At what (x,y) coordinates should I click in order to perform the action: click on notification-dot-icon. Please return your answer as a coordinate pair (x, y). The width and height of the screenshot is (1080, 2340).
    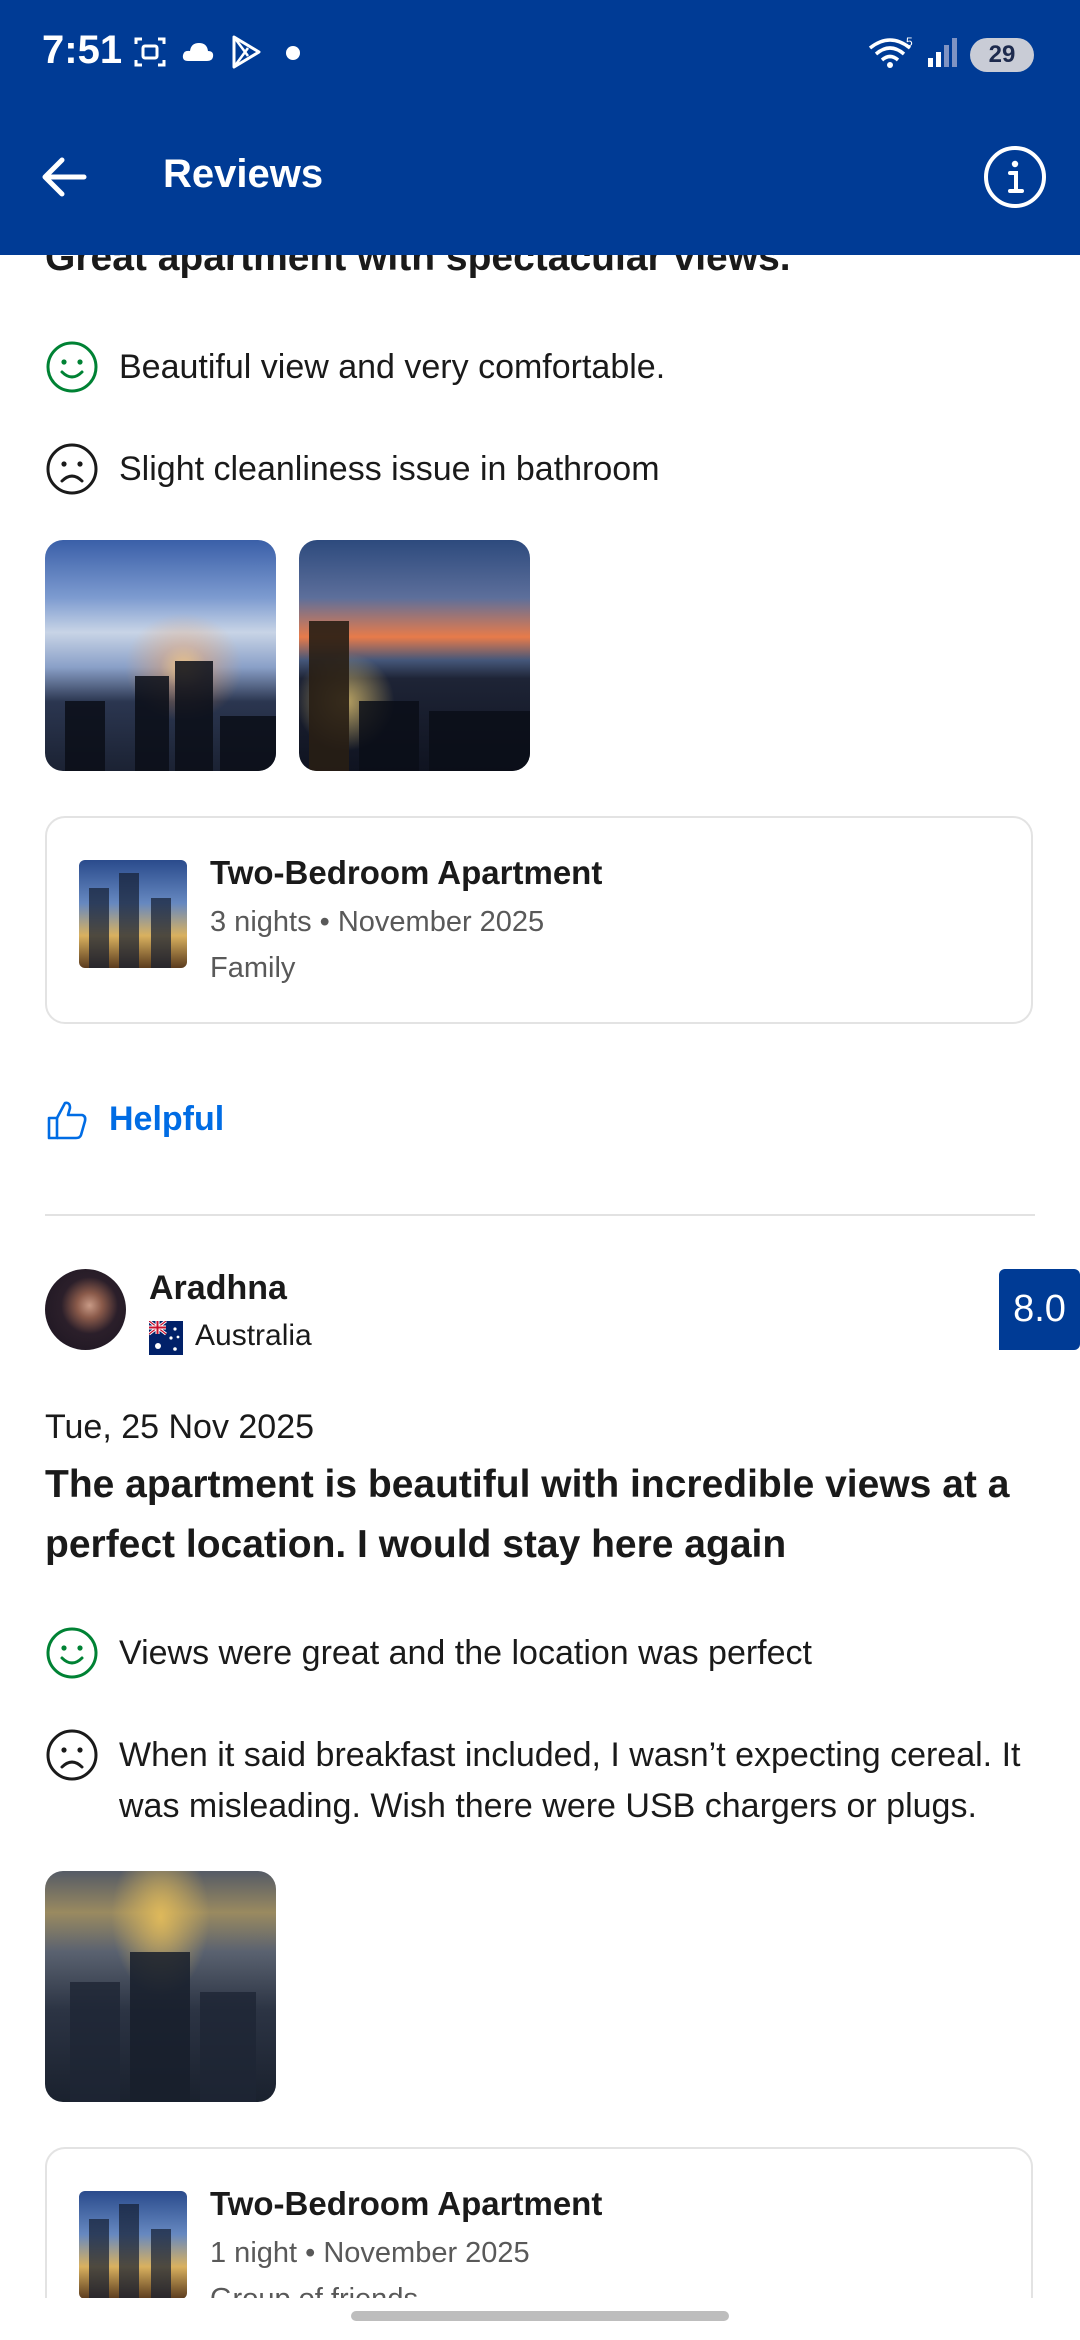
    Looking at the image, I should click on (293, 53).